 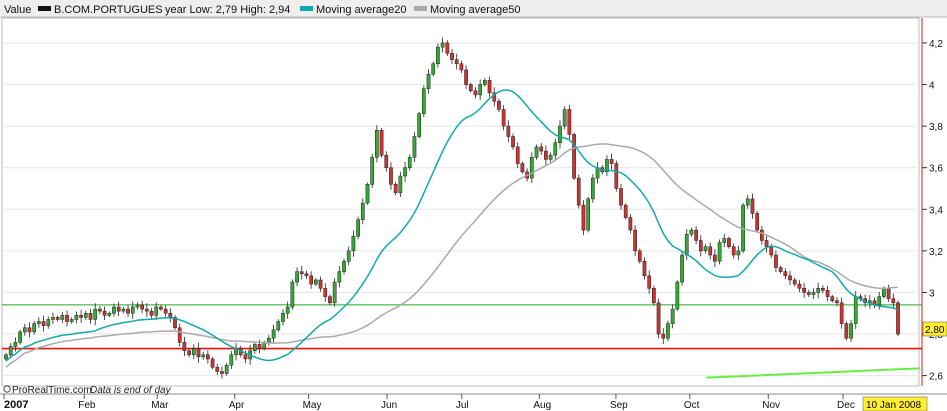 I want to click on current-date-marker: 10 Jan 2008, so click(x=895, y=403).